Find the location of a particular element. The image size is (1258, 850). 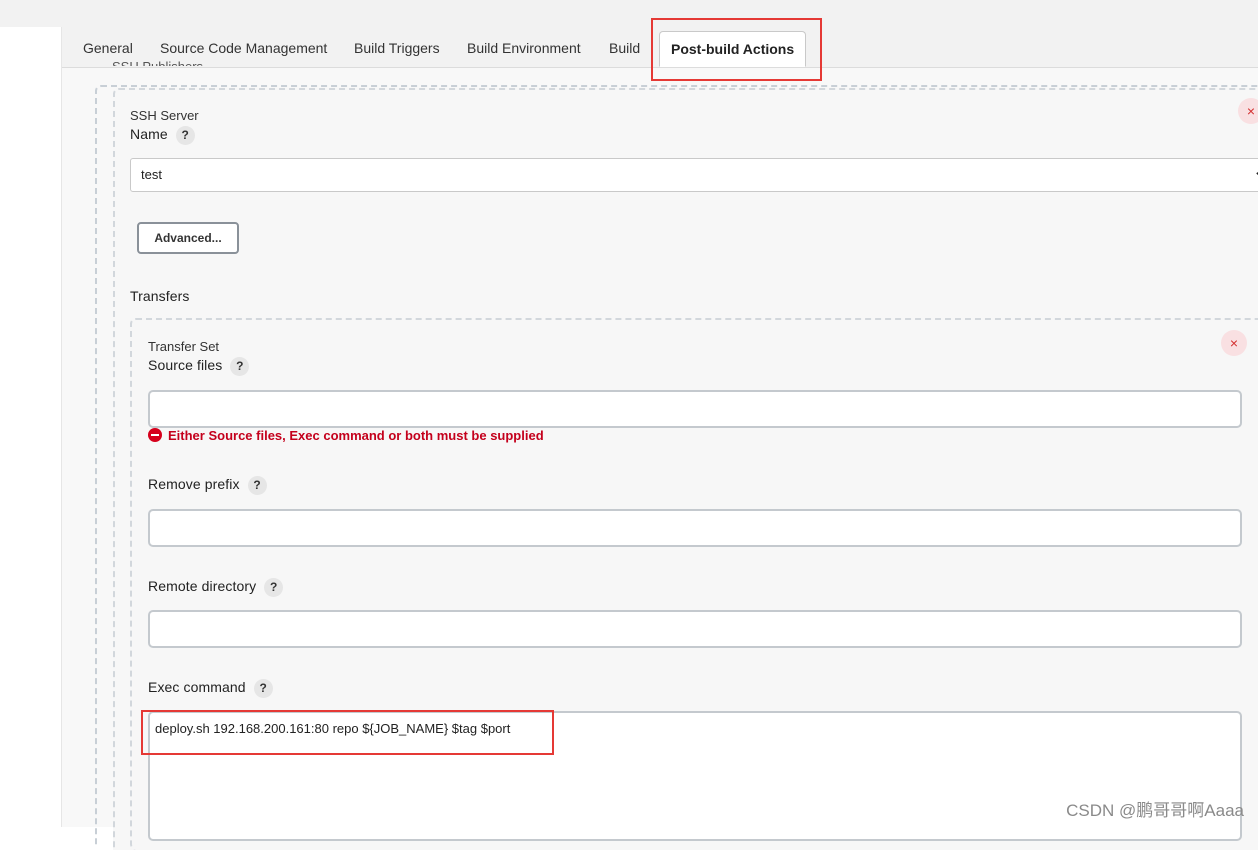

source-files-label: Source files? is located at coordinates (199, 366).